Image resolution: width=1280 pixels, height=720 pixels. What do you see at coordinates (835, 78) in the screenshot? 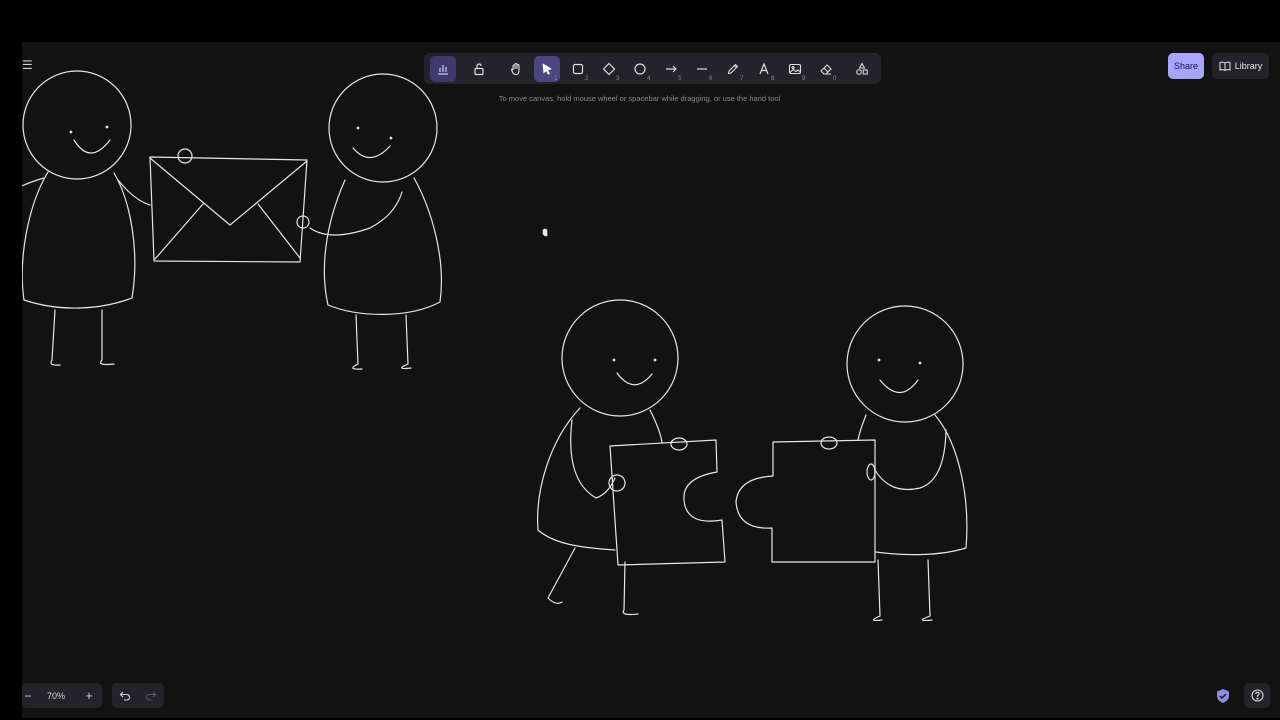
I see `shortcut-label: 0` at bounding box center [835, 78].